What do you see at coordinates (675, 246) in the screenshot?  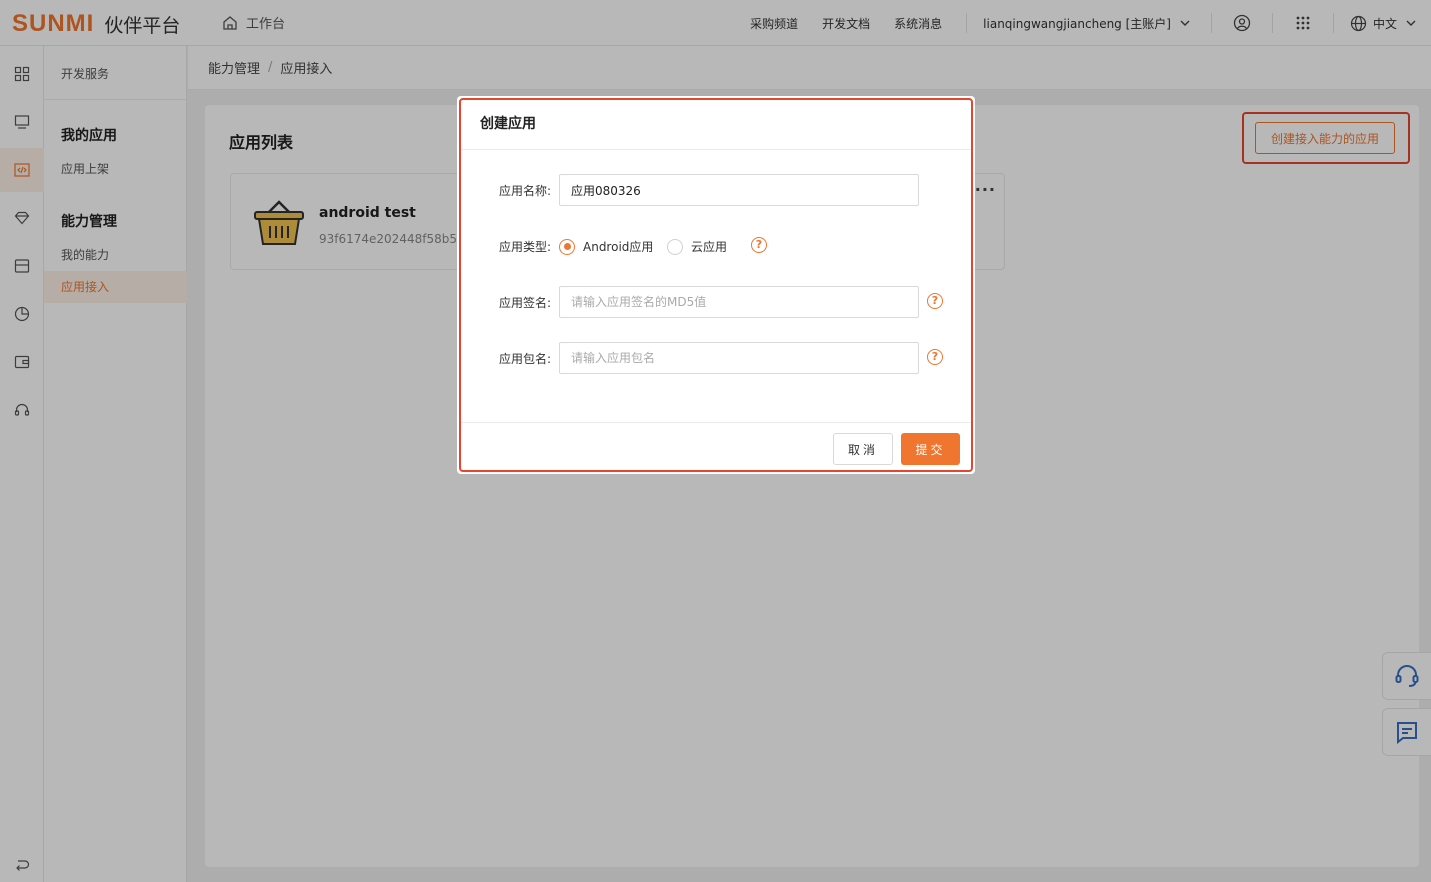 I see `radio-cloud-dot` at bounding box center [675, 246].